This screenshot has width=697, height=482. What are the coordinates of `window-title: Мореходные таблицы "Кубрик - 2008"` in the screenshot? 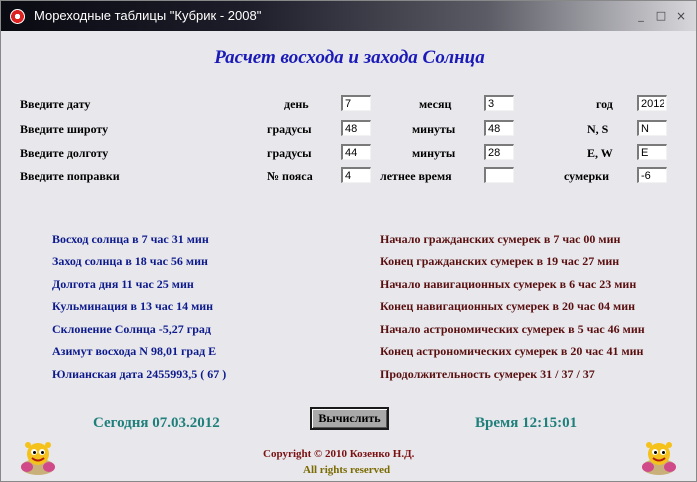 It's located at (148, 15).